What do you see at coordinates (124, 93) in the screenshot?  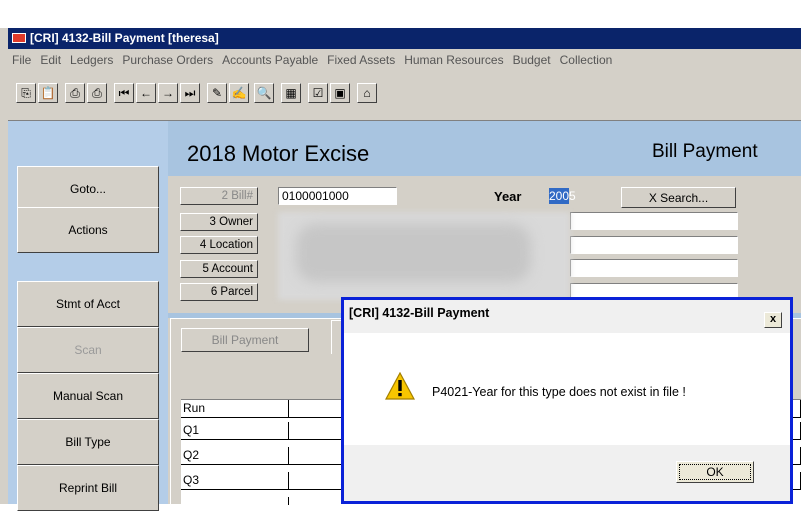 I see `first-record-icon: ⏮` at bounding box center [124, 93].